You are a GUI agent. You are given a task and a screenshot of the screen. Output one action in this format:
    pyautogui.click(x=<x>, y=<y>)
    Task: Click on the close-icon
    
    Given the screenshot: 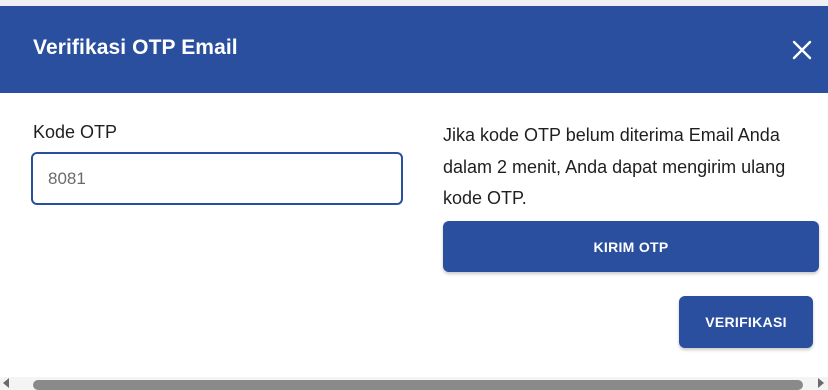 What is the action you would take?
    pyautogui.click(x=802, y=50)
    